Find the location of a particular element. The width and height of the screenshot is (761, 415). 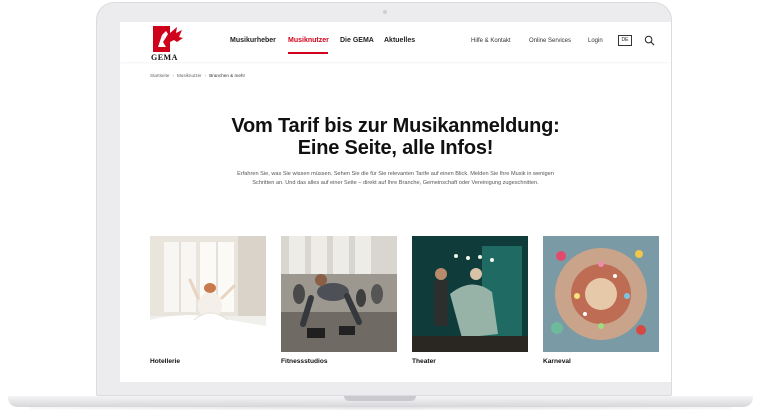

nav-die-gema: Die GEMA is located at coordinates (357, 40).